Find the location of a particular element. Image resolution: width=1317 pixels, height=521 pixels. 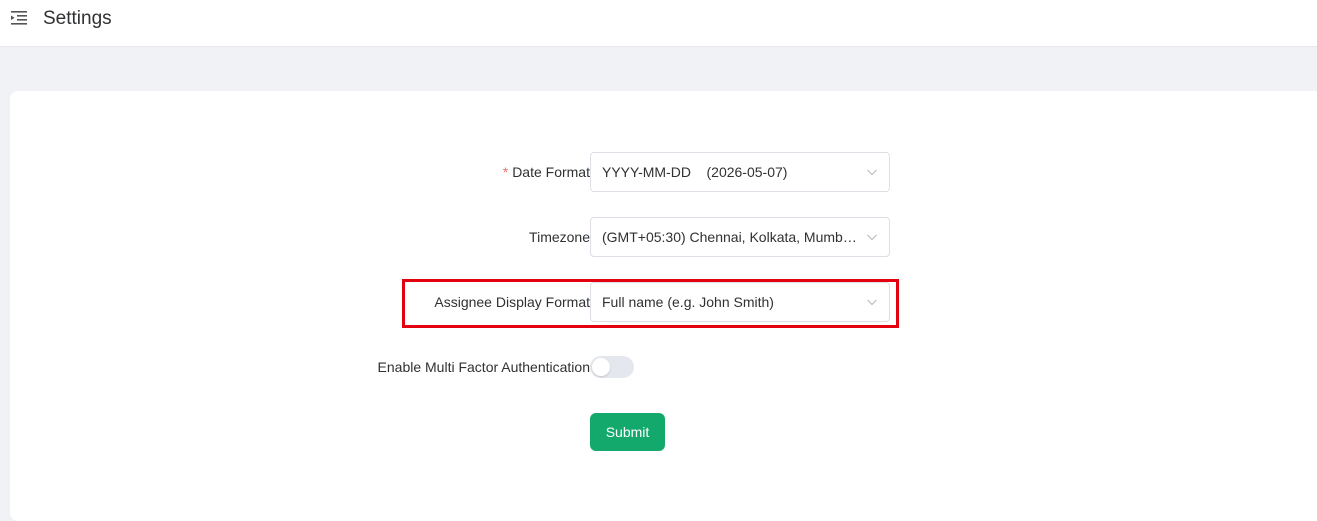

timezone-label: Timezone is located at coordinates (559, 237).